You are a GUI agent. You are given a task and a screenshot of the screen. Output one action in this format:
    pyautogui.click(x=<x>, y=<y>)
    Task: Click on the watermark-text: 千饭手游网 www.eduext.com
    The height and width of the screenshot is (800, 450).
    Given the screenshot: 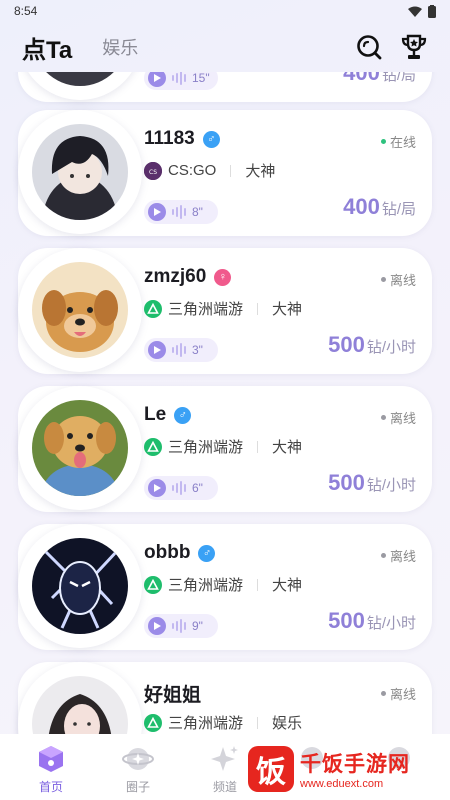 What is the action you would take?
    pyautogui.click(x=355, y=769)
    